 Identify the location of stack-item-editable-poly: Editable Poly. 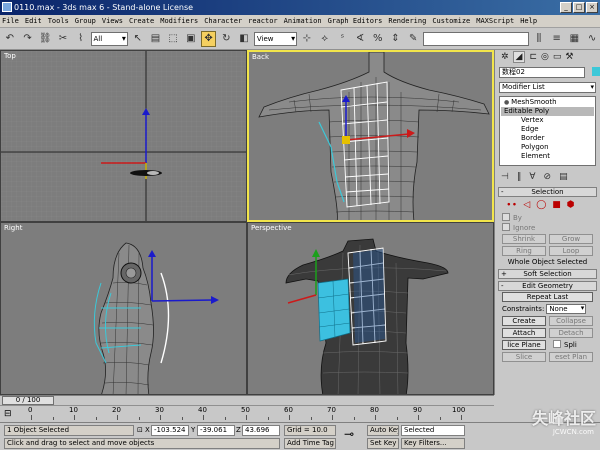
(547, 111).